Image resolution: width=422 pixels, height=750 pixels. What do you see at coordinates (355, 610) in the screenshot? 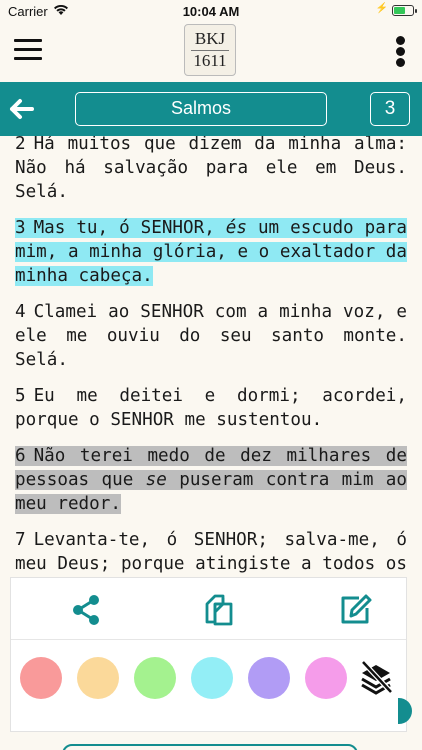
I see `edit-note-icon` at bounding box center [355, 610].